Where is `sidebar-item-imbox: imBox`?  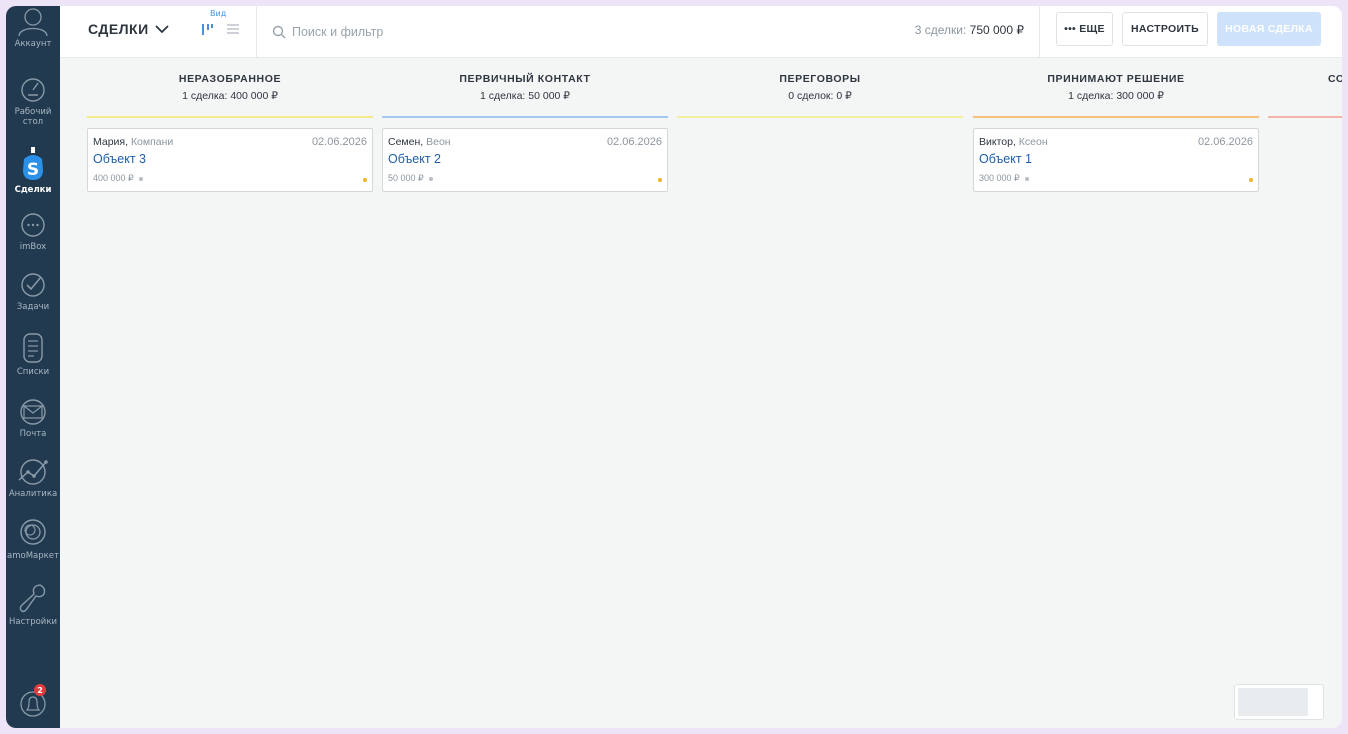 sidebar-item-imbox: imBox is located at coordinates (33, 231).